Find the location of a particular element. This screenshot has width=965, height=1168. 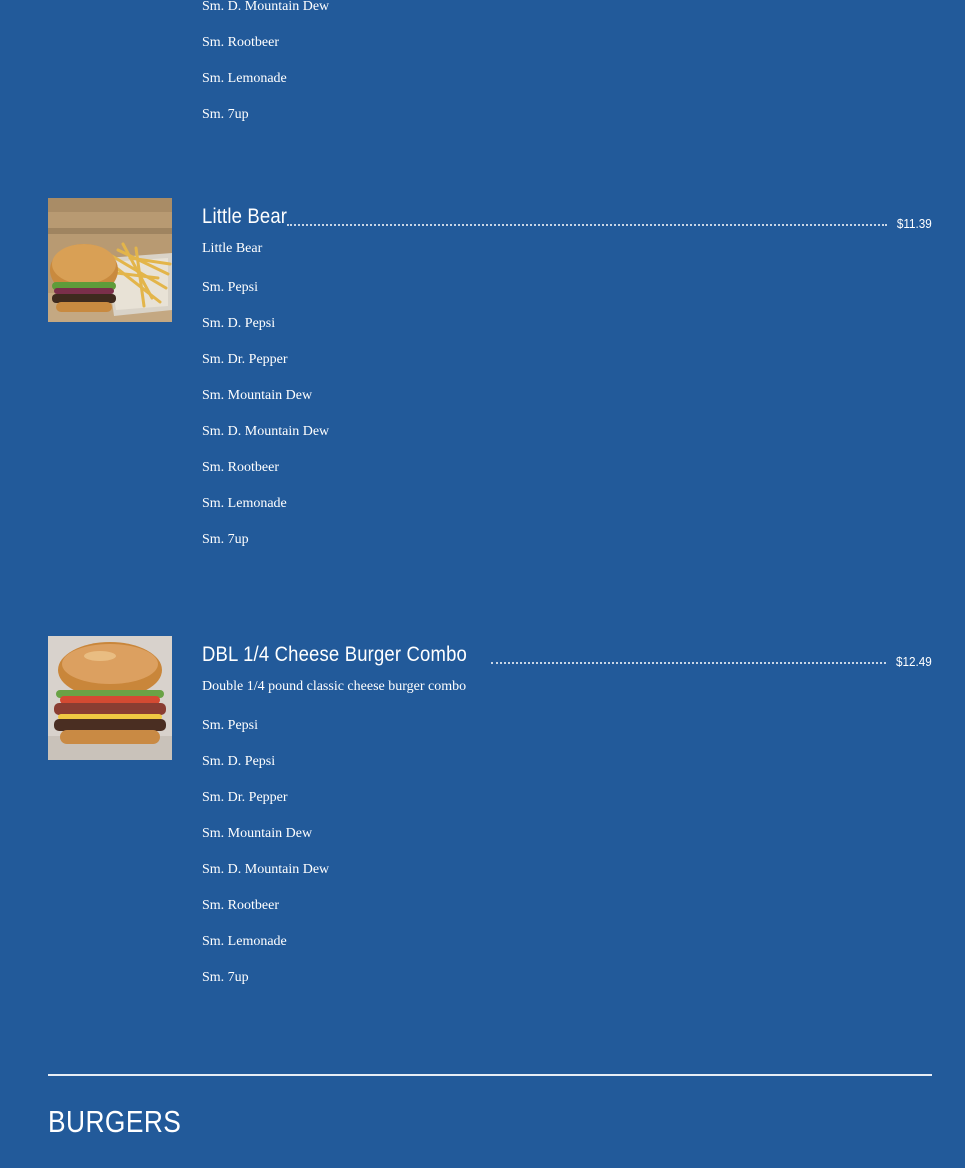

title-row: DBL 1/4 Cheese Burger Combo $12.49 is located at coordinates (567, 653).